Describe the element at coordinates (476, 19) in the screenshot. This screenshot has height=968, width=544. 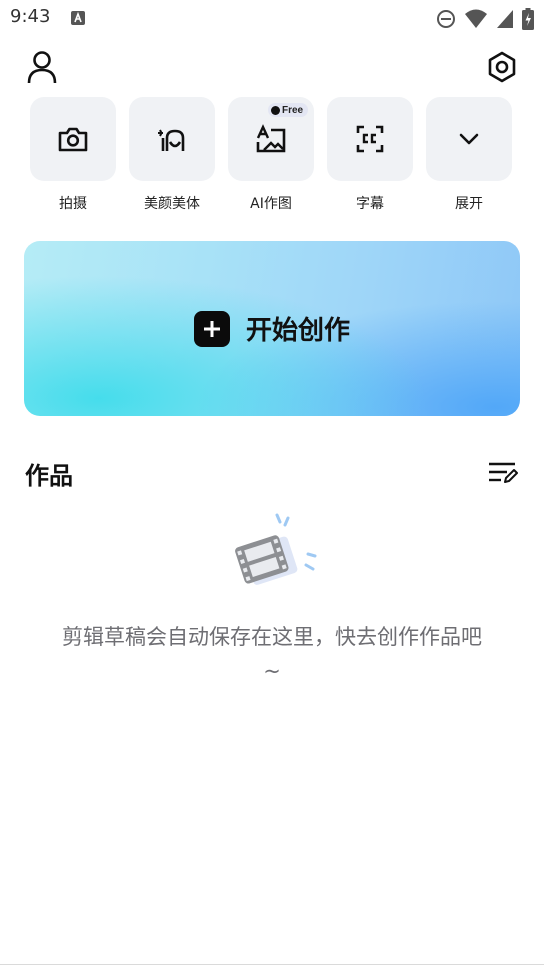
I see `wifi-icon` at that location.